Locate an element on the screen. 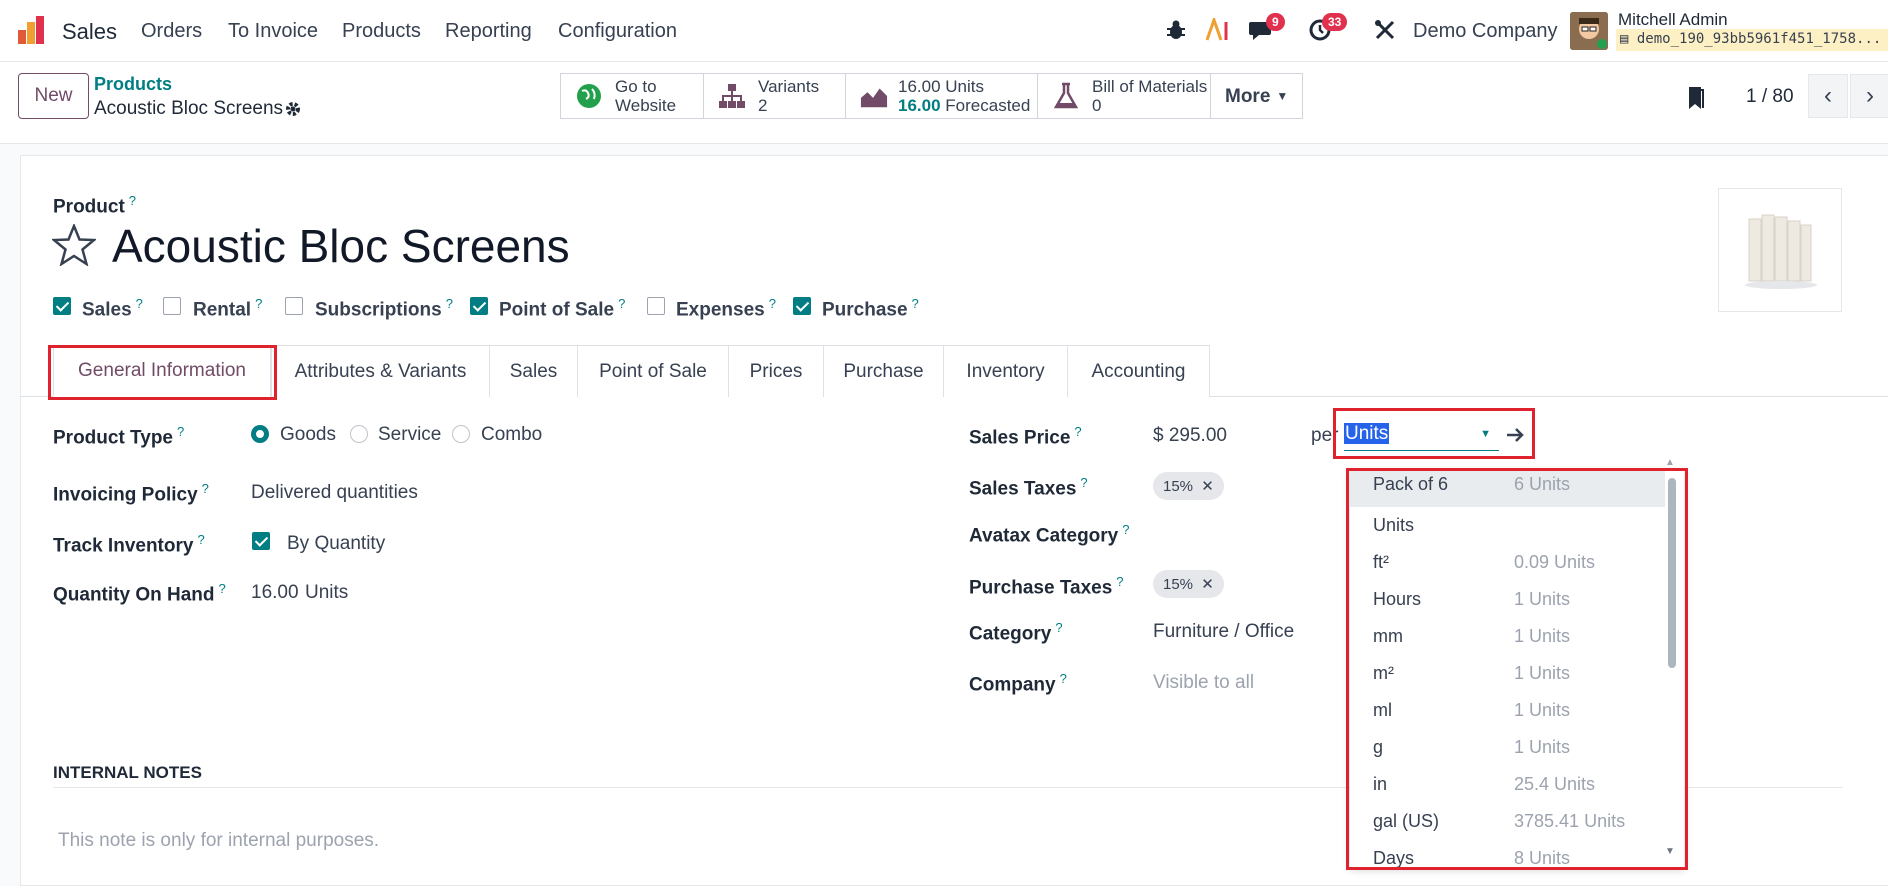  more-button: More ▼ is located at coordinates (1256, 96).